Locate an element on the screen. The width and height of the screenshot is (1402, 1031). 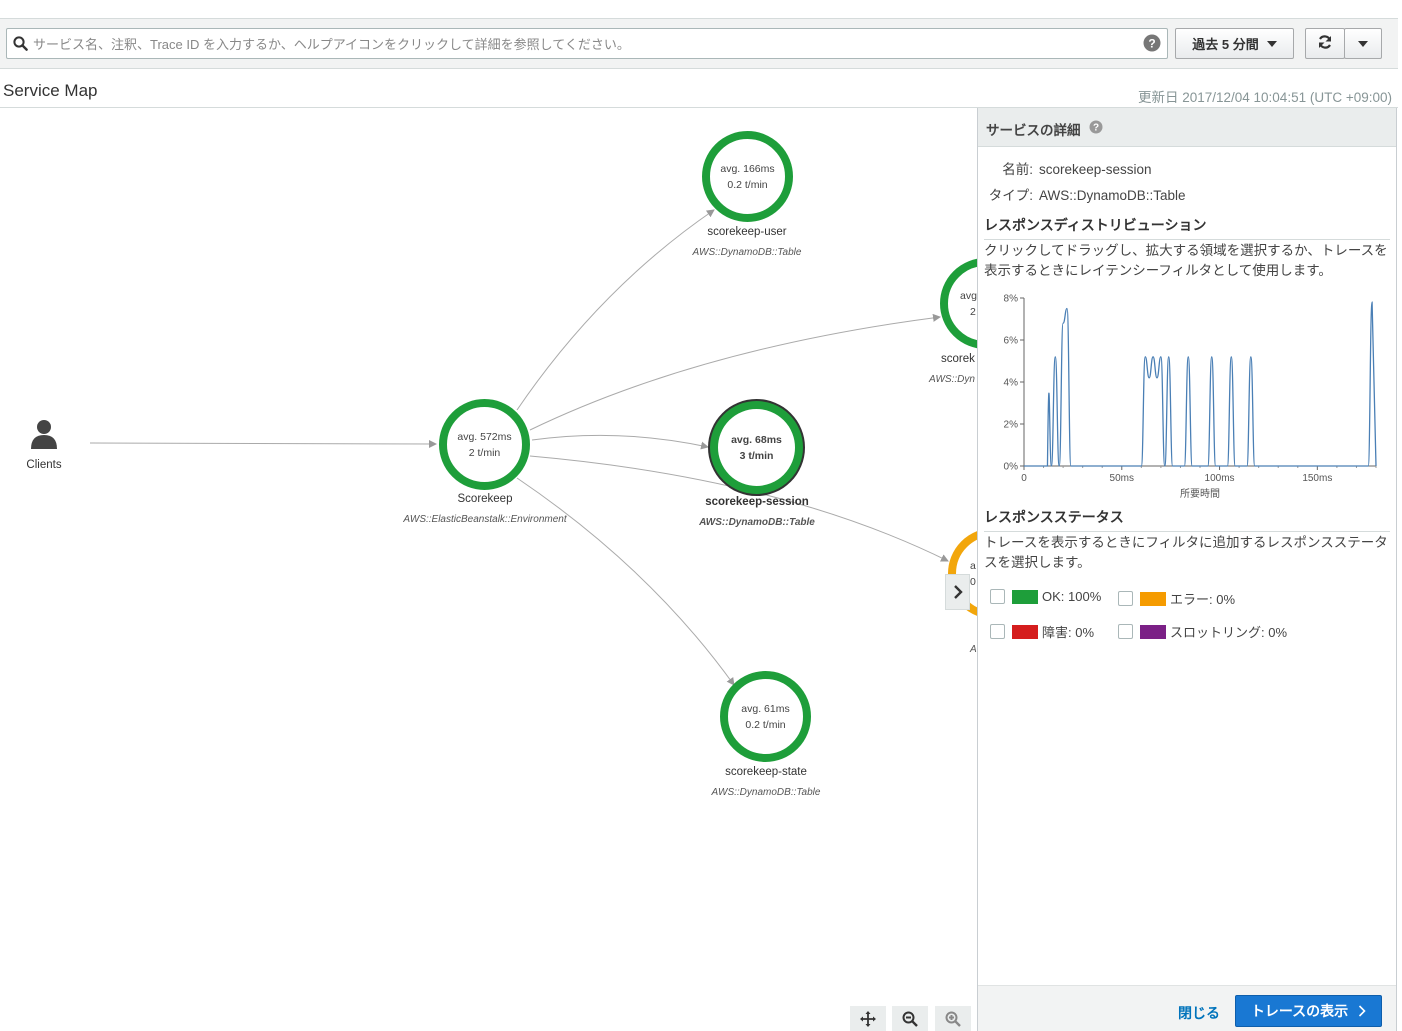
zoom-out-button is located at coordinates (910, 1018).